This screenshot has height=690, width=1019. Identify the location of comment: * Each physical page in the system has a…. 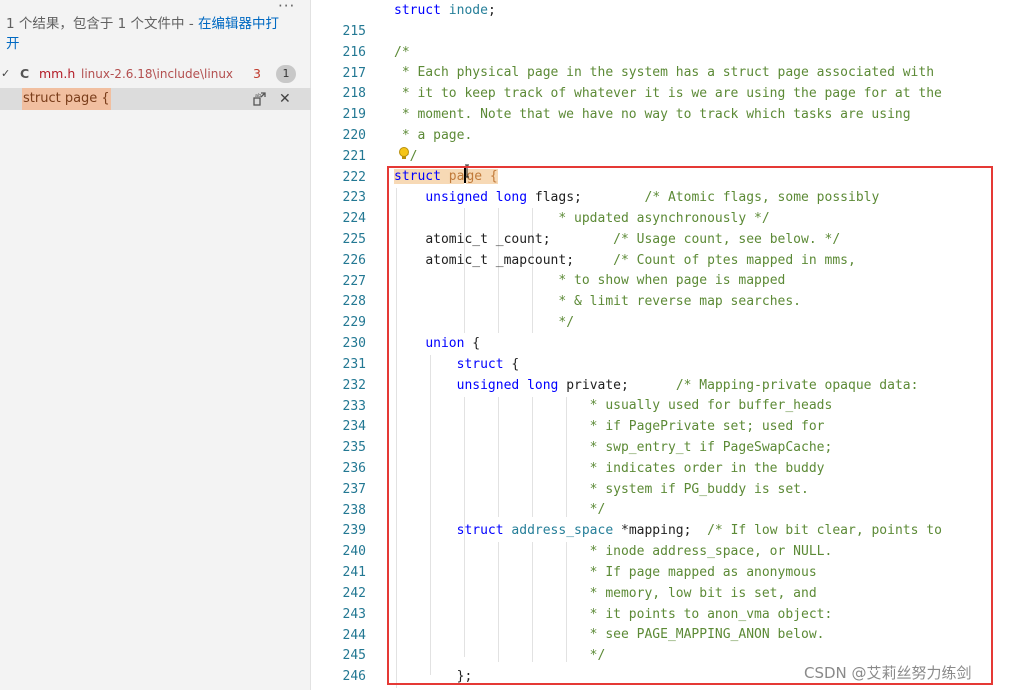
(664, 72).